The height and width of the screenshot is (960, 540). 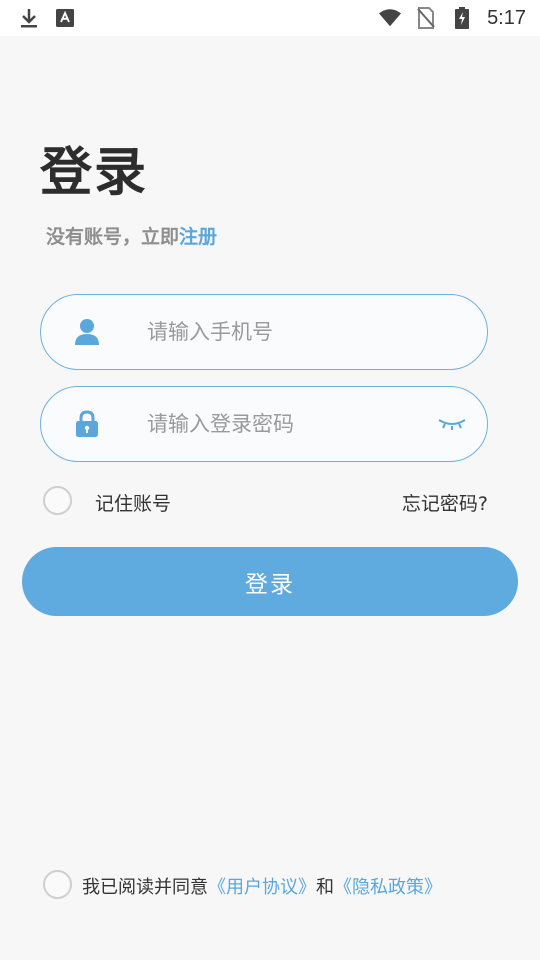 I want to click on status-bar-right: 5:17, so click(x=452, y=18).